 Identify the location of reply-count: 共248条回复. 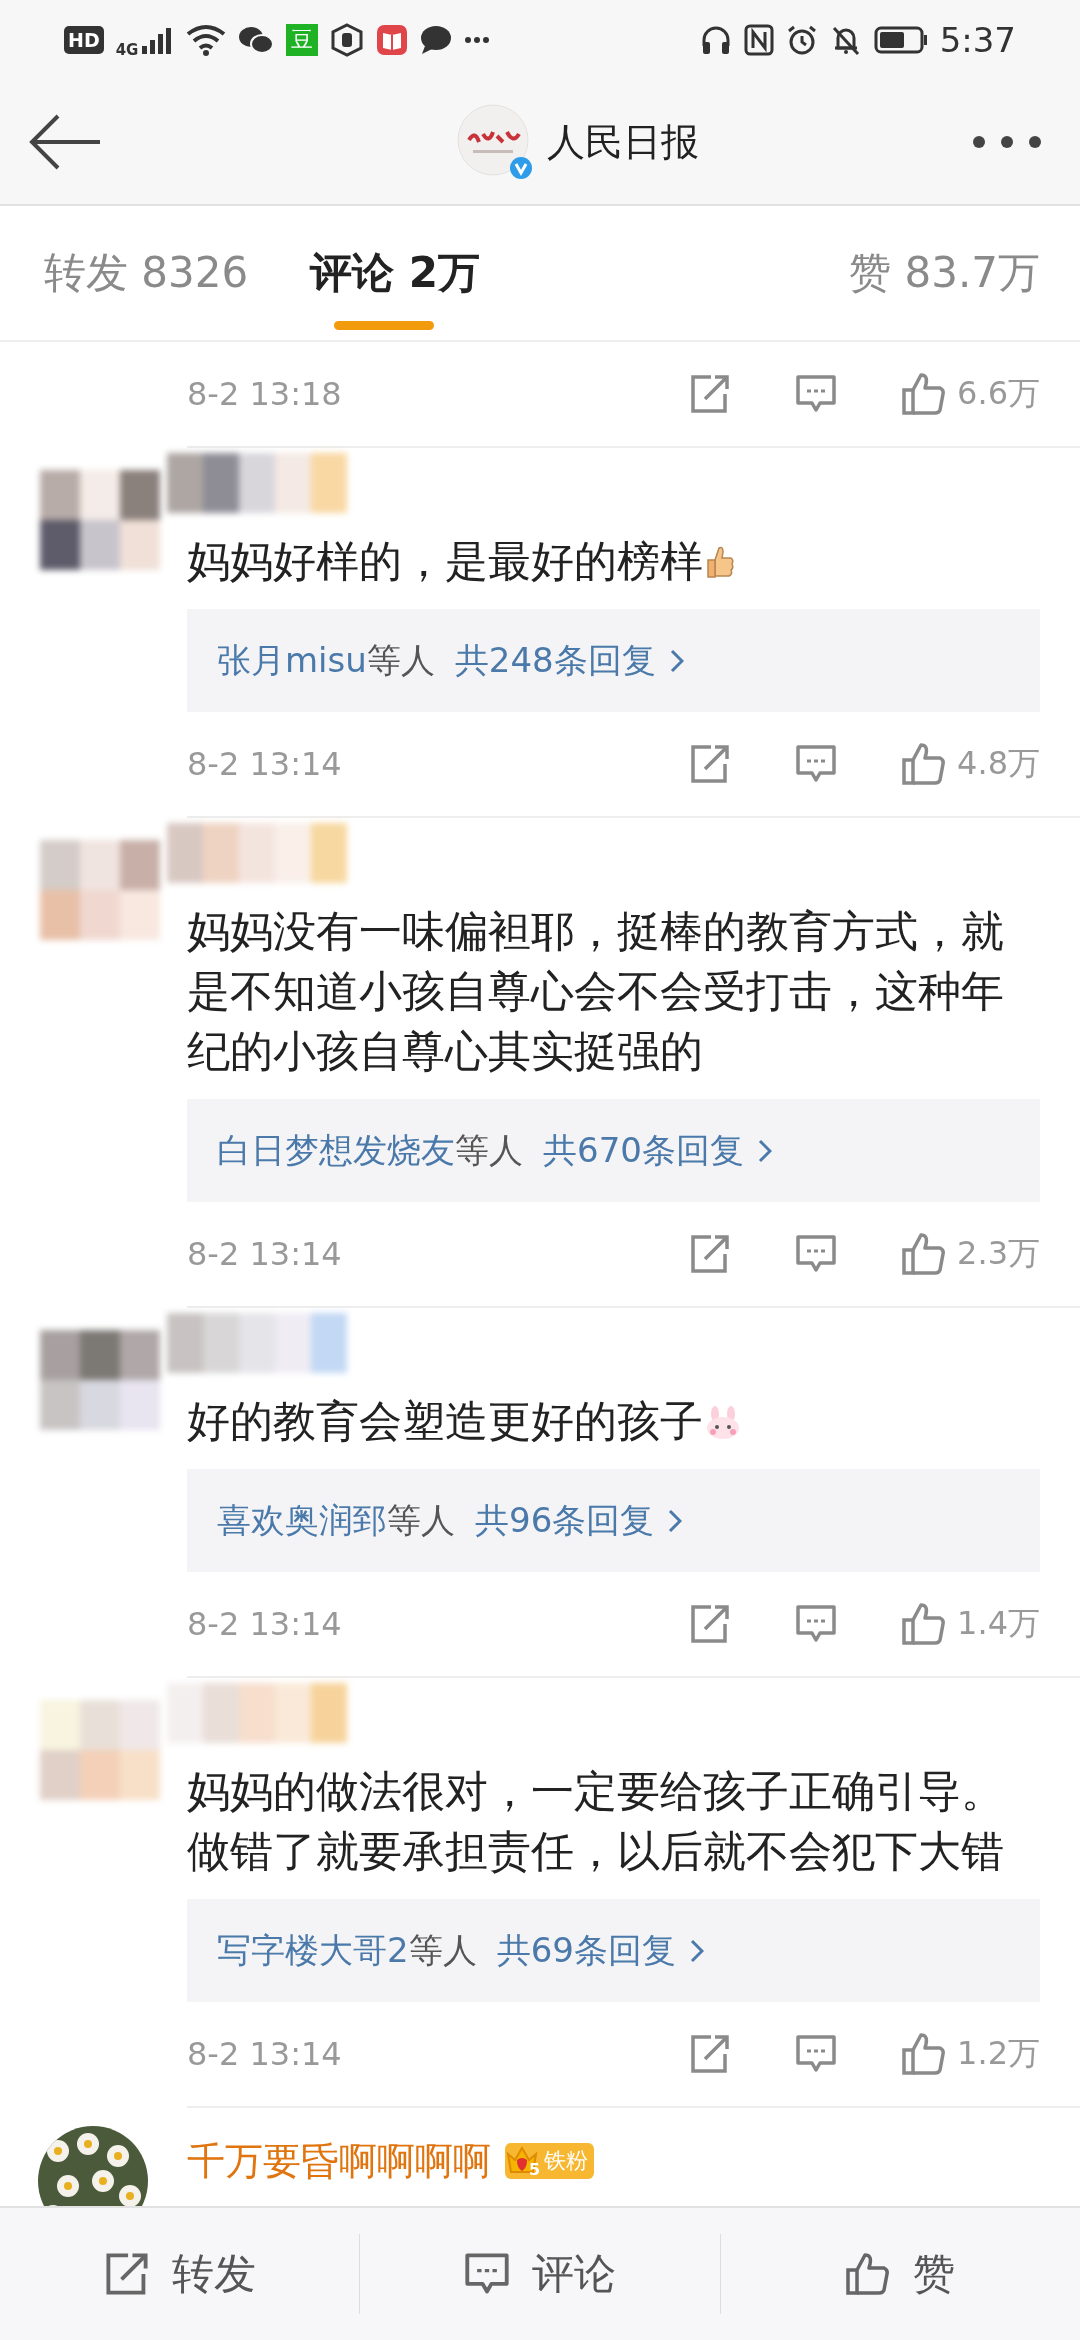
(555, 660).